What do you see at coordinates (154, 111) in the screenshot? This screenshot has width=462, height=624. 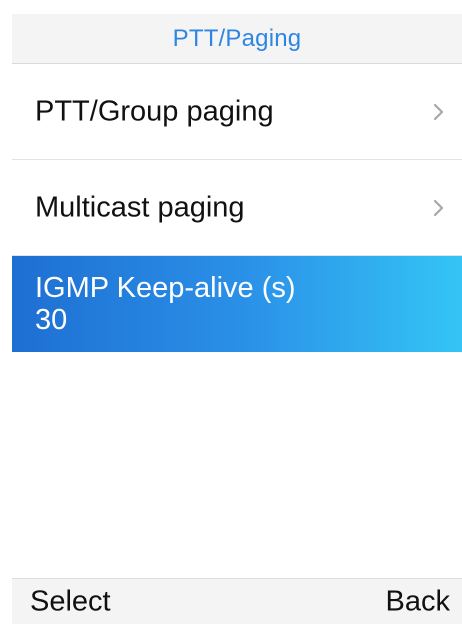 I see `menu-item-label: PTT/Group paging` at bounding box center [154, 111].